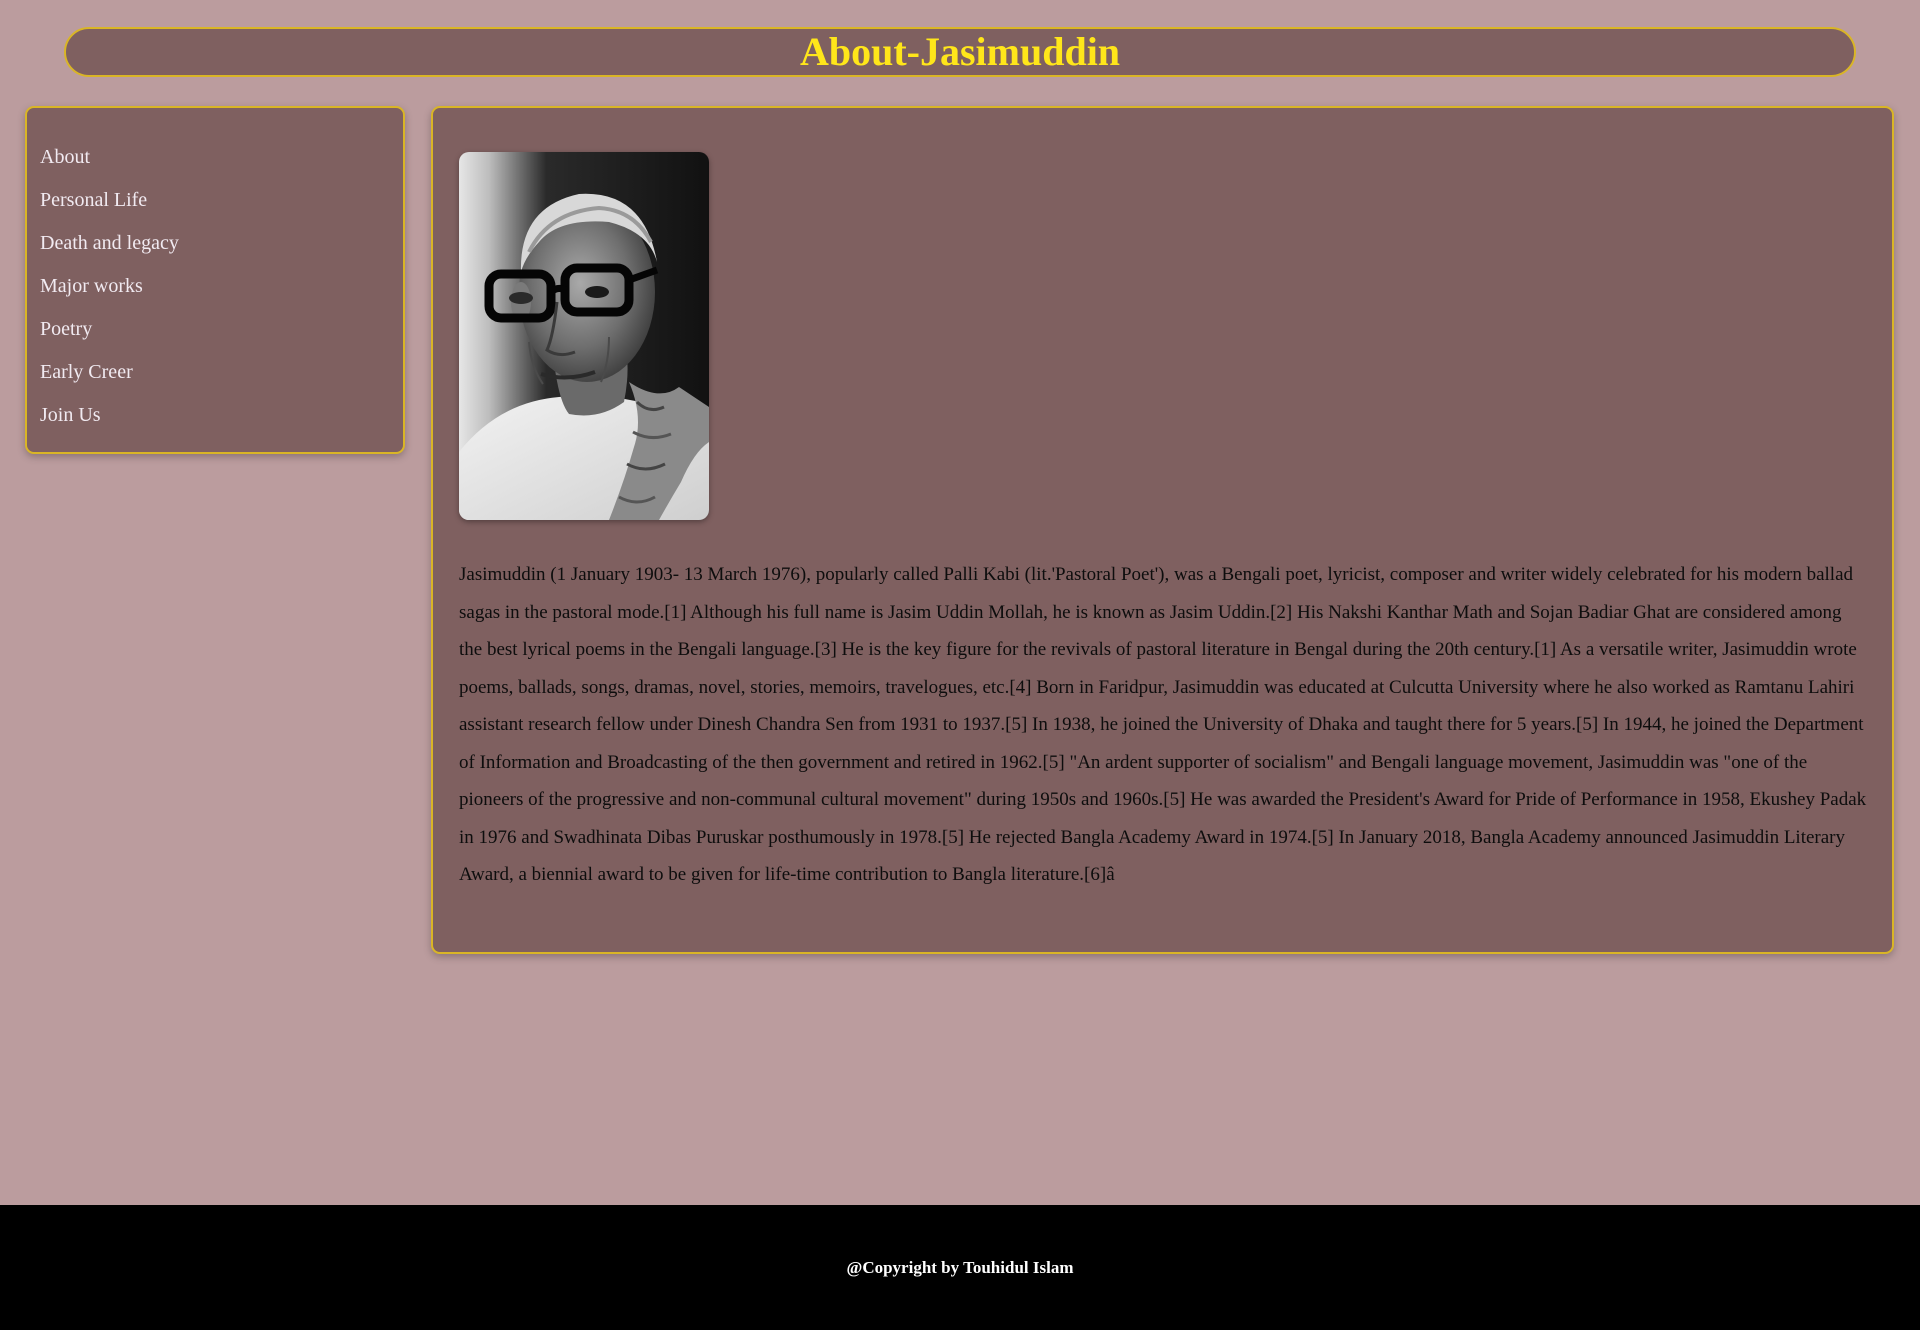 The width and height of the screenshot is (1920, 1330). I want to click on page-title: About-Jasimuddin, so click(960, 51).